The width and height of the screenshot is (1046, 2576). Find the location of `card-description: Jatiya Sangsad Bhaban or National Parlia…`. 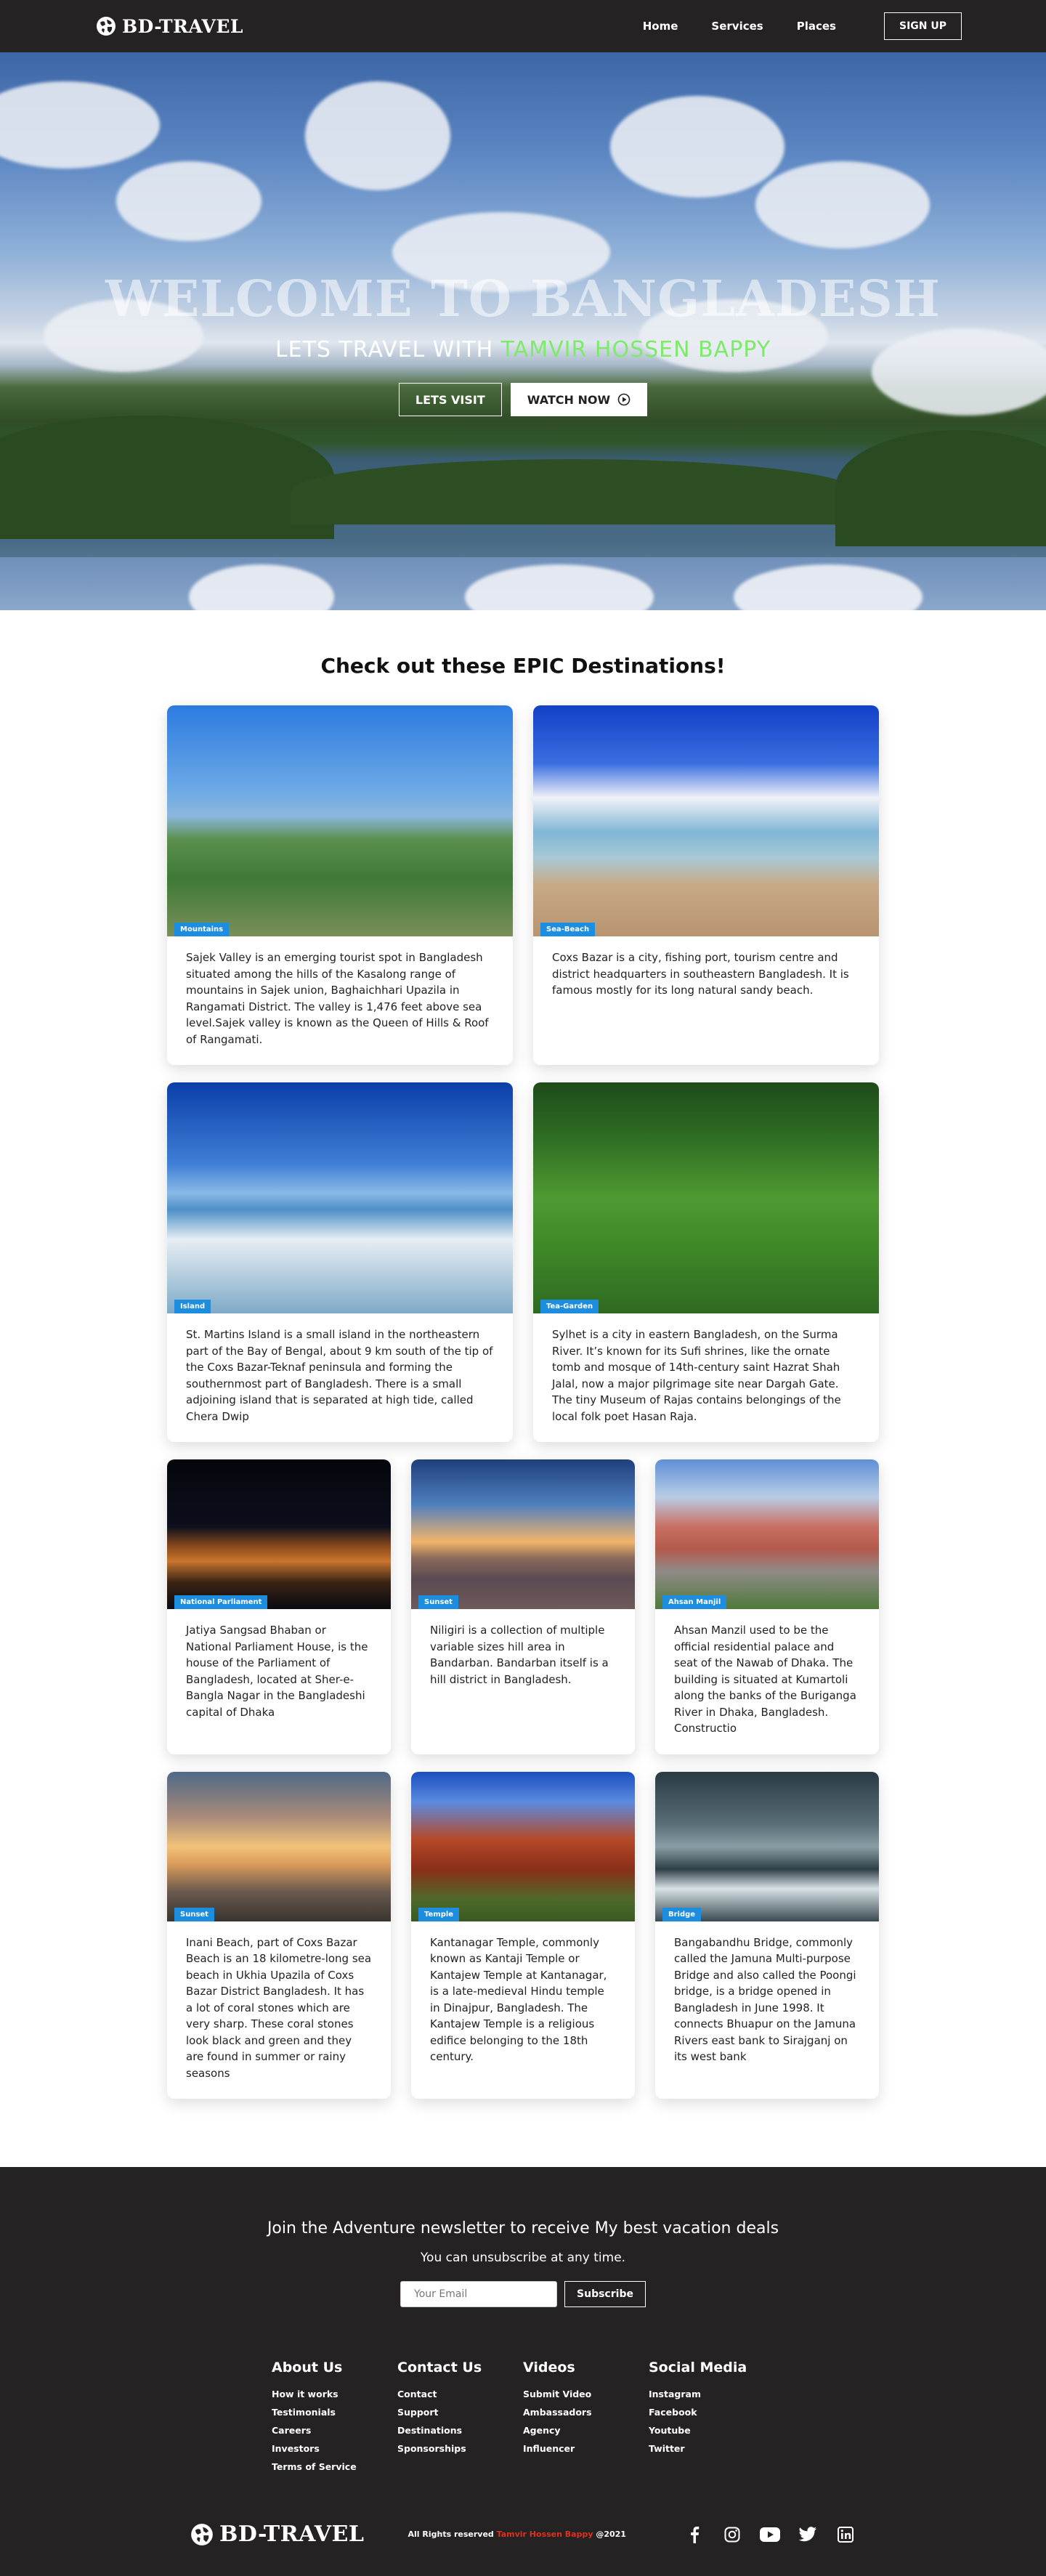

card-description: Jatiya Sangsad Bhaban or National Parlia… is located at coordinates (277, 1671).